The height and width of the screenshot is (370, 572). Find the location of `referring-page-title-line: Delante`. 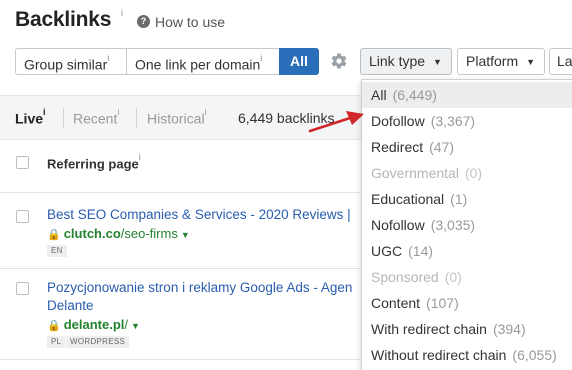

referring-page-title-line: Delante is located at coordinates (70, 305).